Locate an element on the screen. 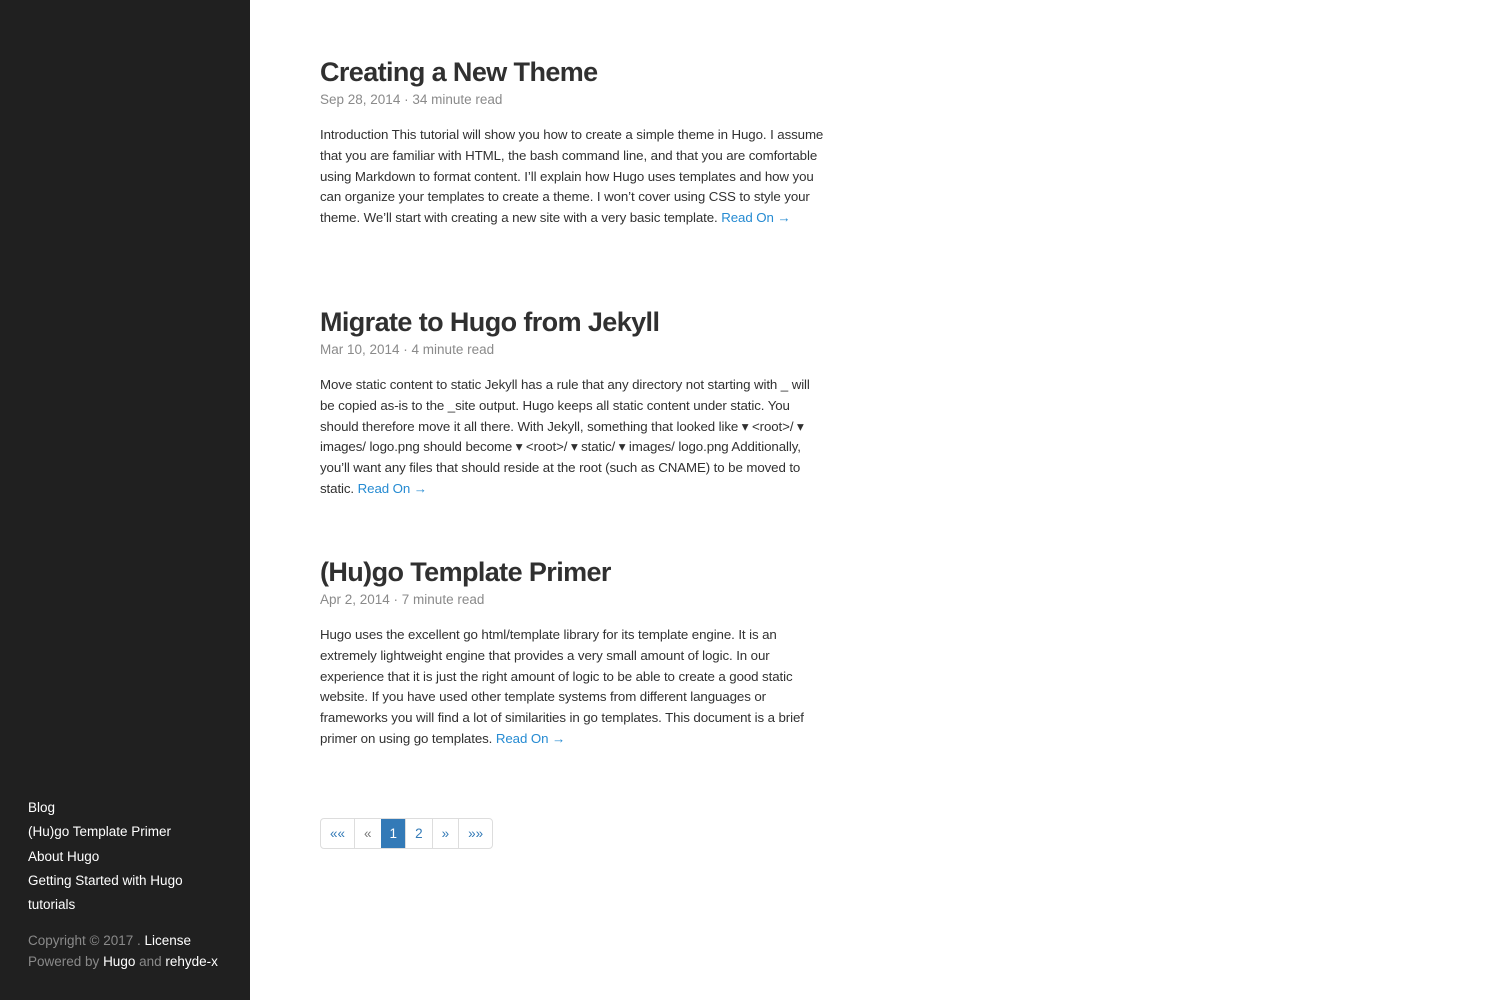 Image resolution: width=1500 pixels, height=1000 pixels. last-page-button: »» is located at coordinates (475, 833).